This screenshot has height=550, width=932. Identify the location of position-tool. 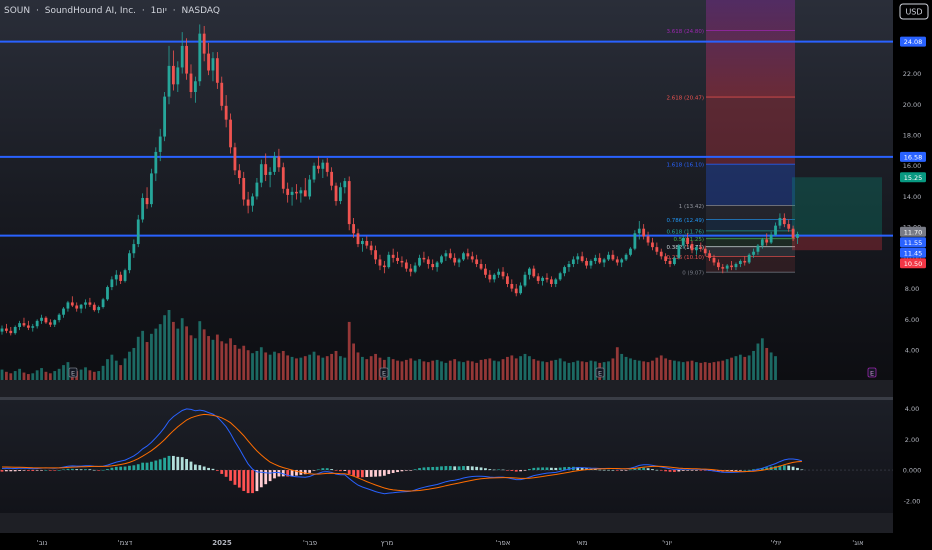
(837, 214).